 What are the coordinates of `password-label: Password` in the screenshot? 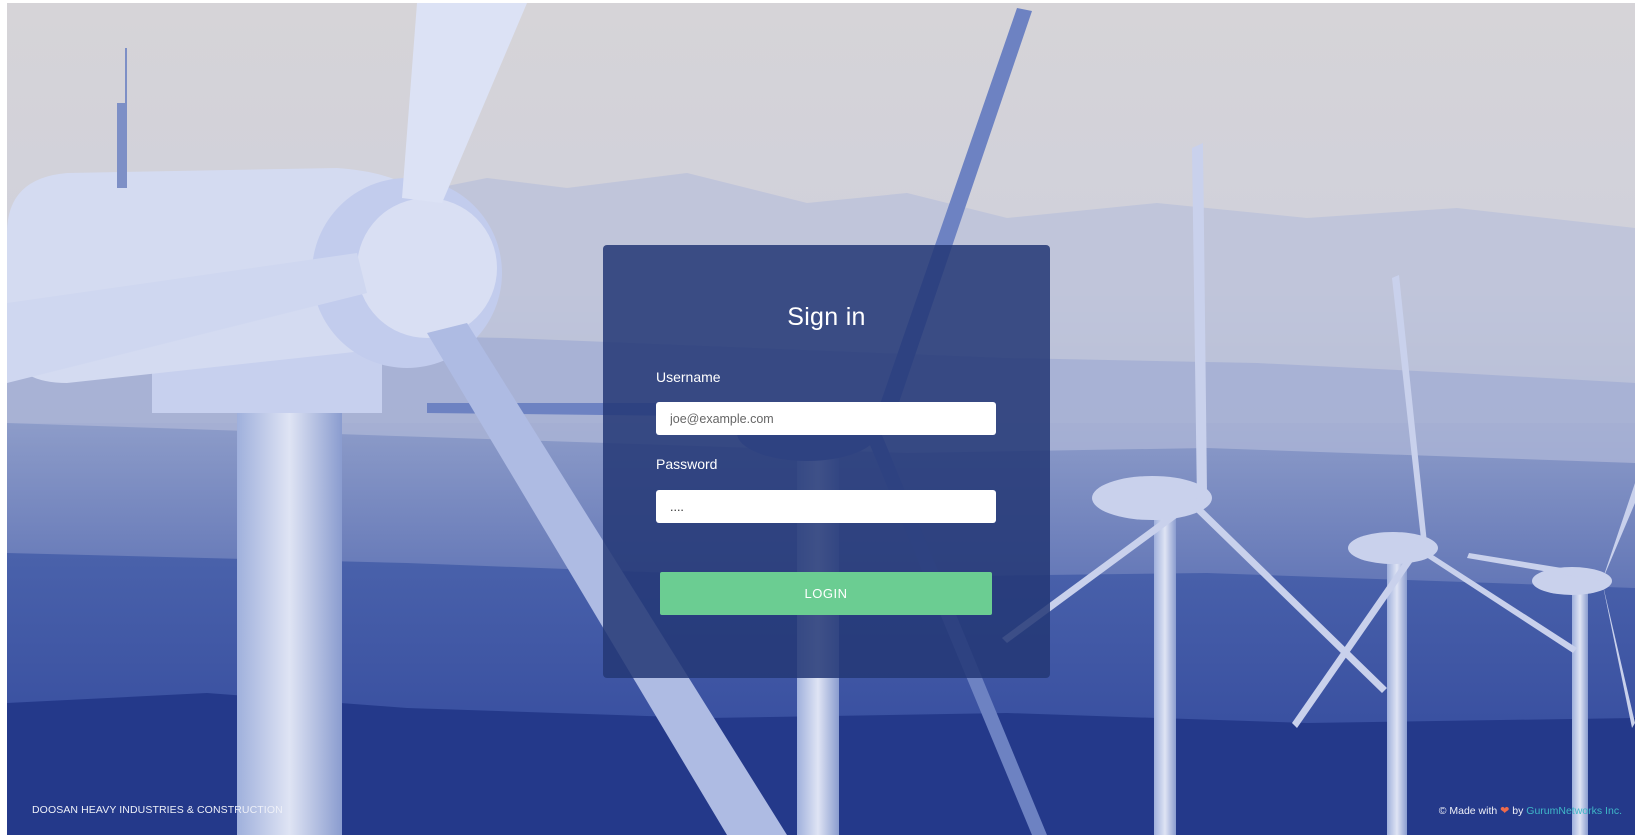 It's located at (687, 464).